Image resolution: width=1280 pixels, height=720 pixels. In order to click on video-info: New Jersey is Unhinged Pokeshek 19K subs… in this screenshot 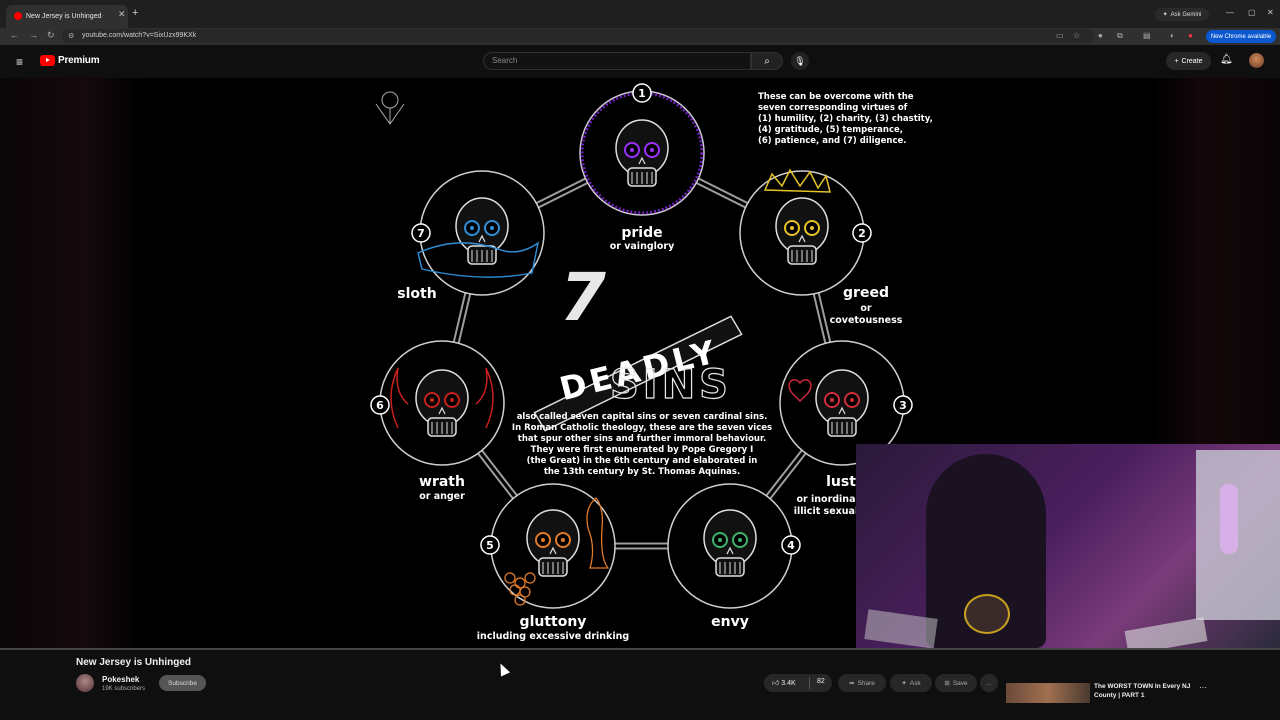, I will do `click(640, 685)`.